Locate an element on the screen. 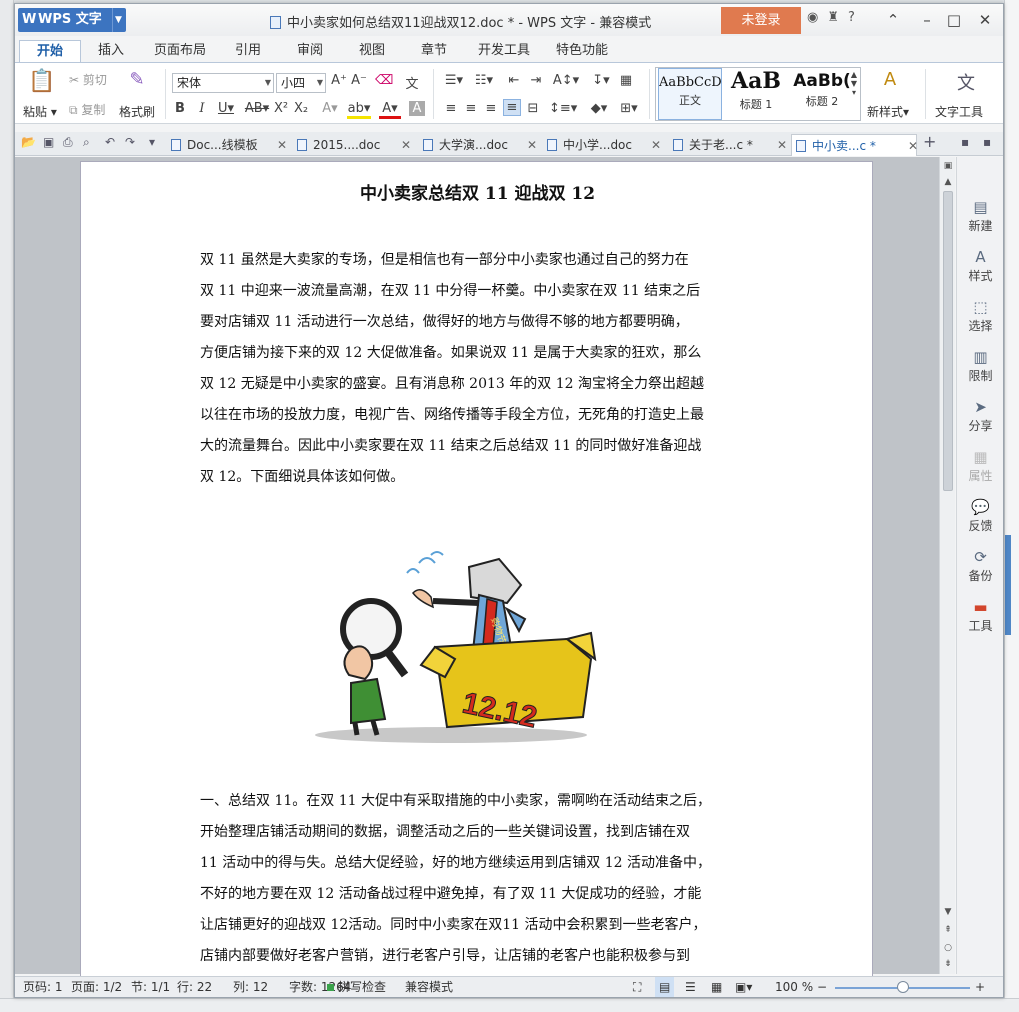  spell-check-toggle: 拼写检查 is located at coordinates (356, 987).